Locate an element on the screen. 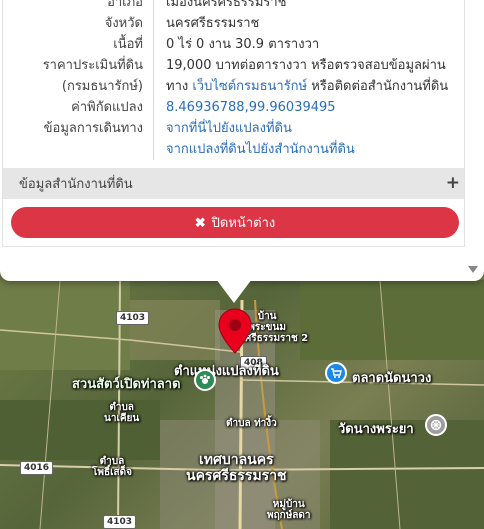 The width and height of the screenshot is (484, 529). directions-to-parcel-link: จากที่นี่ไปยังแปลงที่ดิน is located at coordinates (229, 128).